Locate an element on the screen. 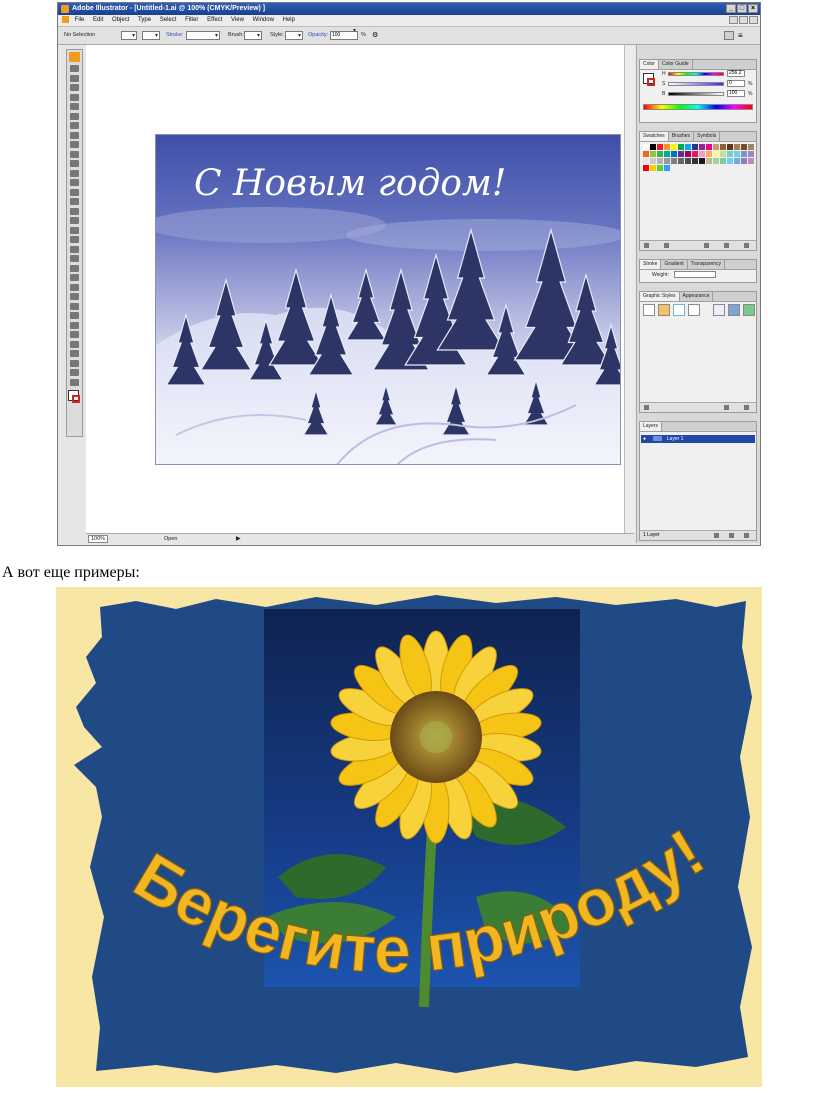 The image size is (816, 1105). opacity-field: 100 is located at coordinates (344, 34).